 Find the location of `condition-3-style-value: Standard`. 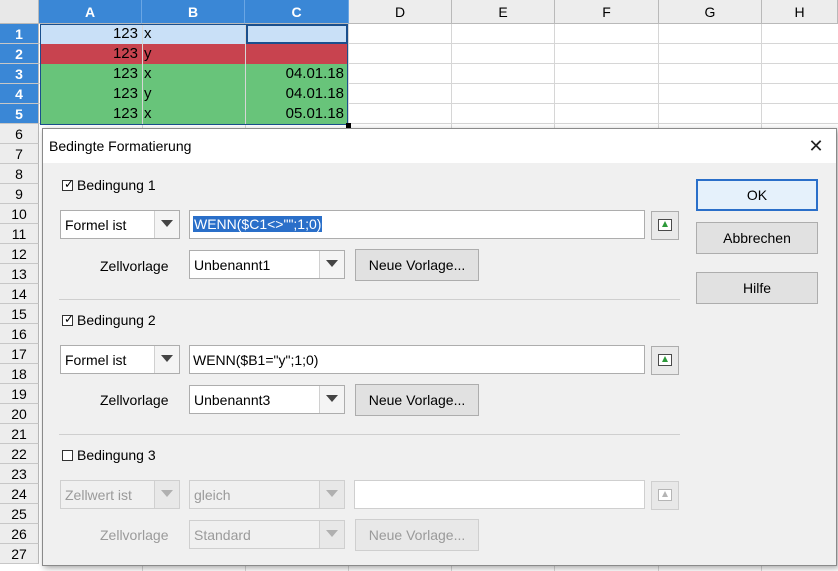

condition-3-style-value: Standard is located at coordinates (222, 535).